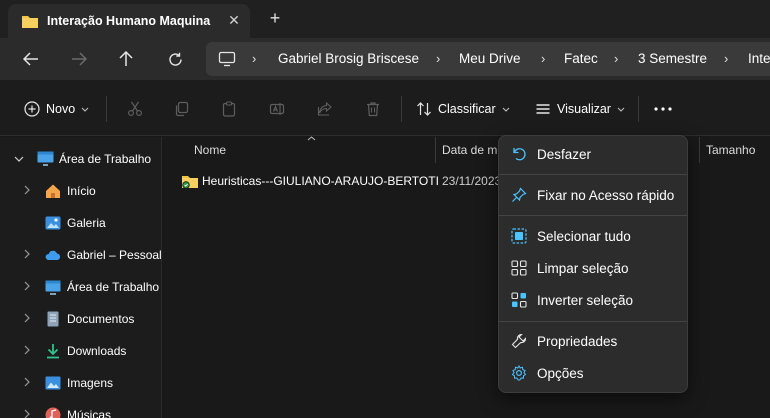 Image resolution: width=770 pixels, height=418 pixels. What do you see at coordinates (519, 236) in the screenshot?
I see `select-all-icon` at bounding box center [519, 236].